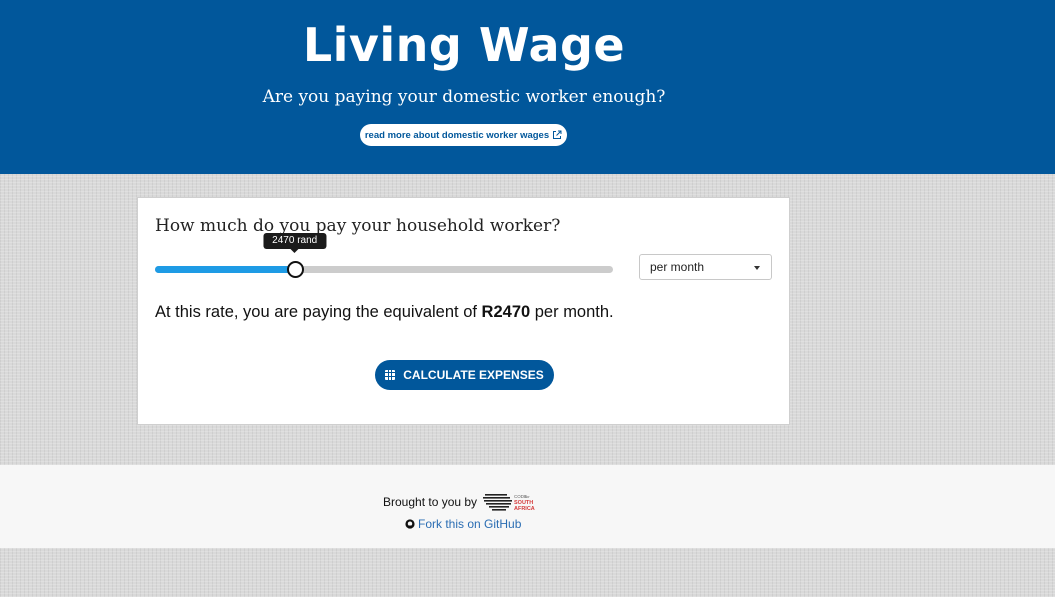 This screenshot has height=597, width=1055. Describe the element at coordinates (557, 134) in the screenshot. I see `external-link-icon` at that location.